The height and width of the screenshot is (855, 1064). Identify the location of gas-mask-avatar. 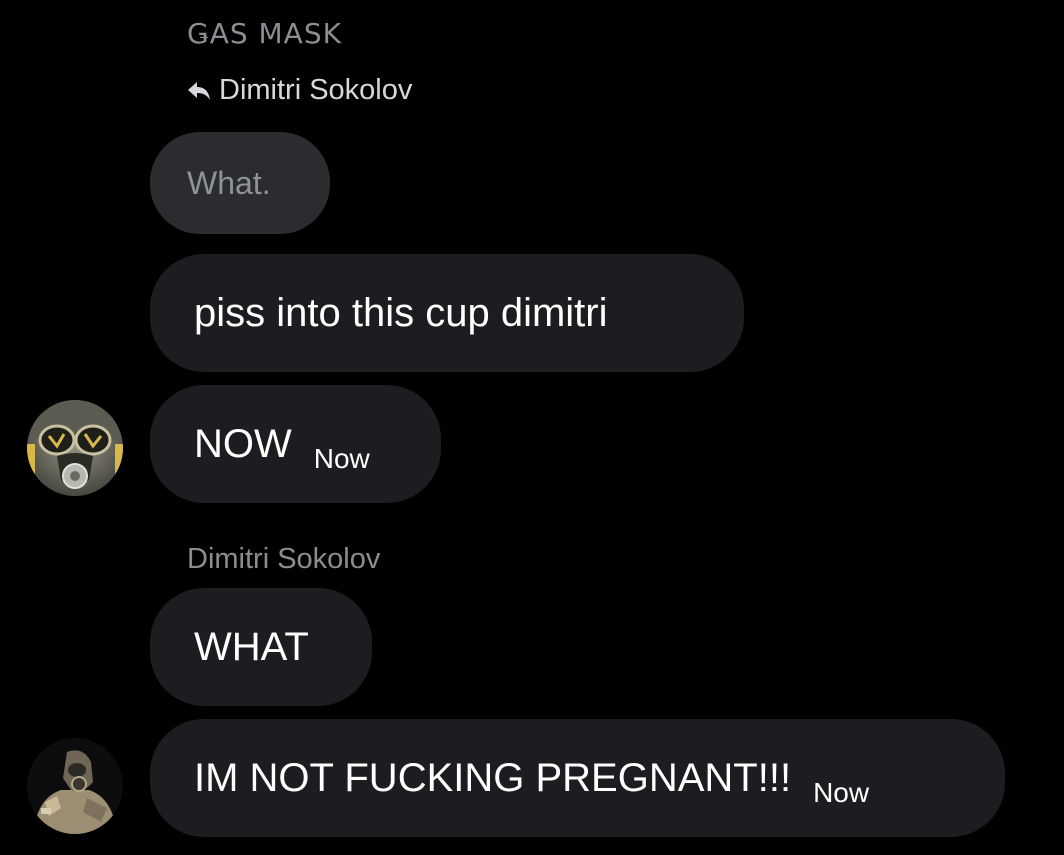
(75, 448).